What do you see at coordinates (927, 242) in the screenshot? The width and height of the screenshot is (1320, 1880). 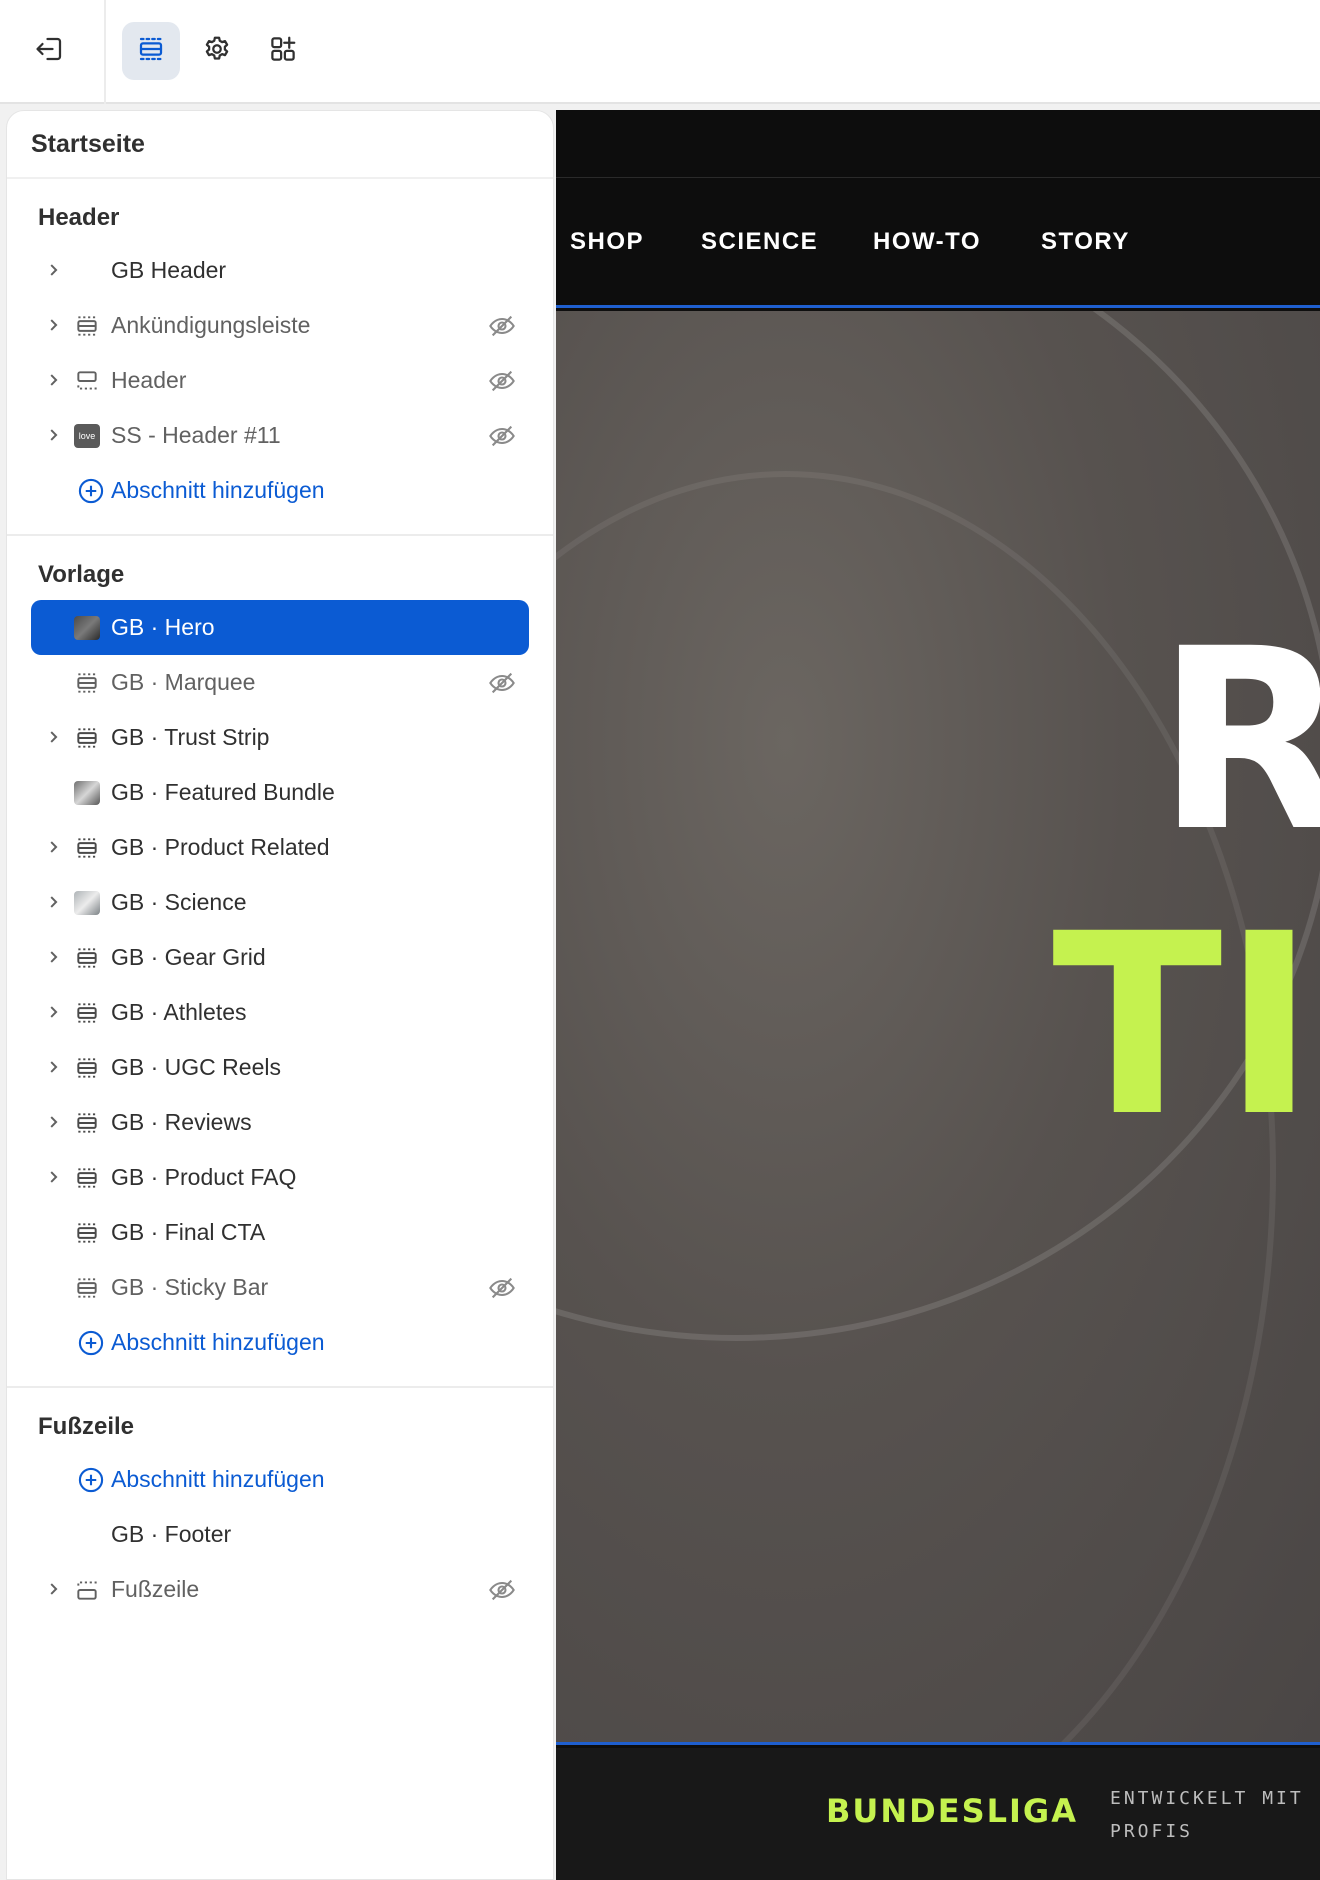 I see `nav-link-how-to: HOW-TO` at bounding box center [927, 242].